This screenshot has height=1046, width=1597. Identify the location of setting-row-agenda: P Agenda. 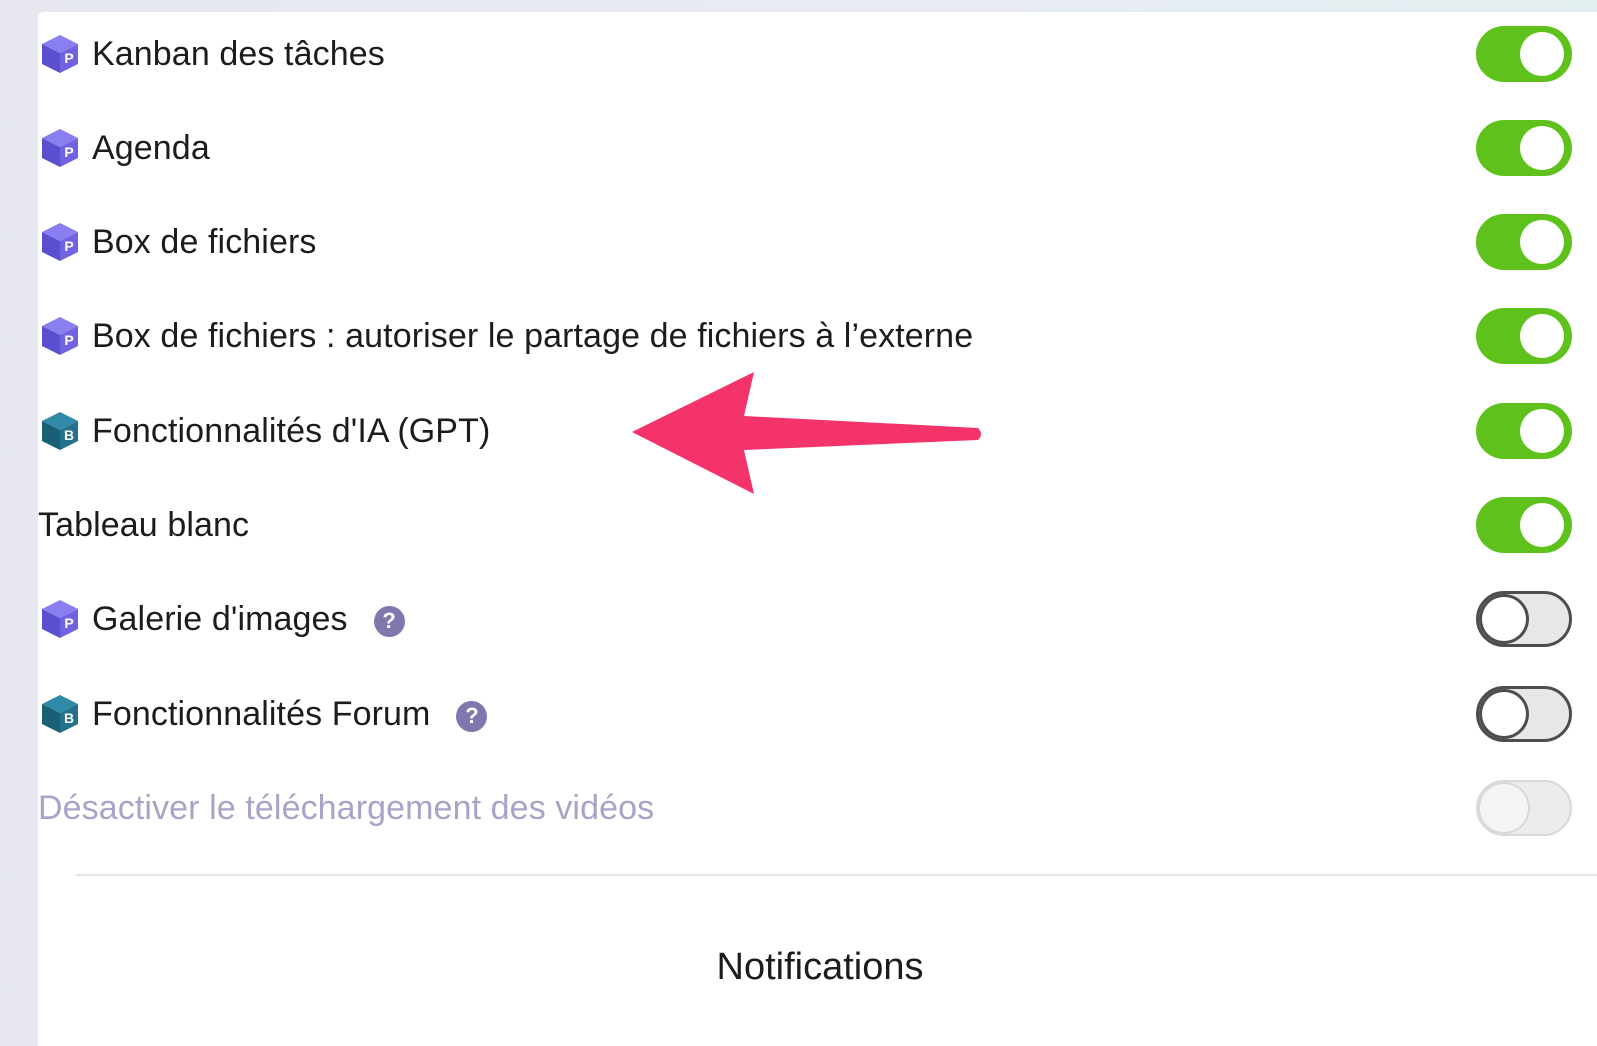
(817, 148).